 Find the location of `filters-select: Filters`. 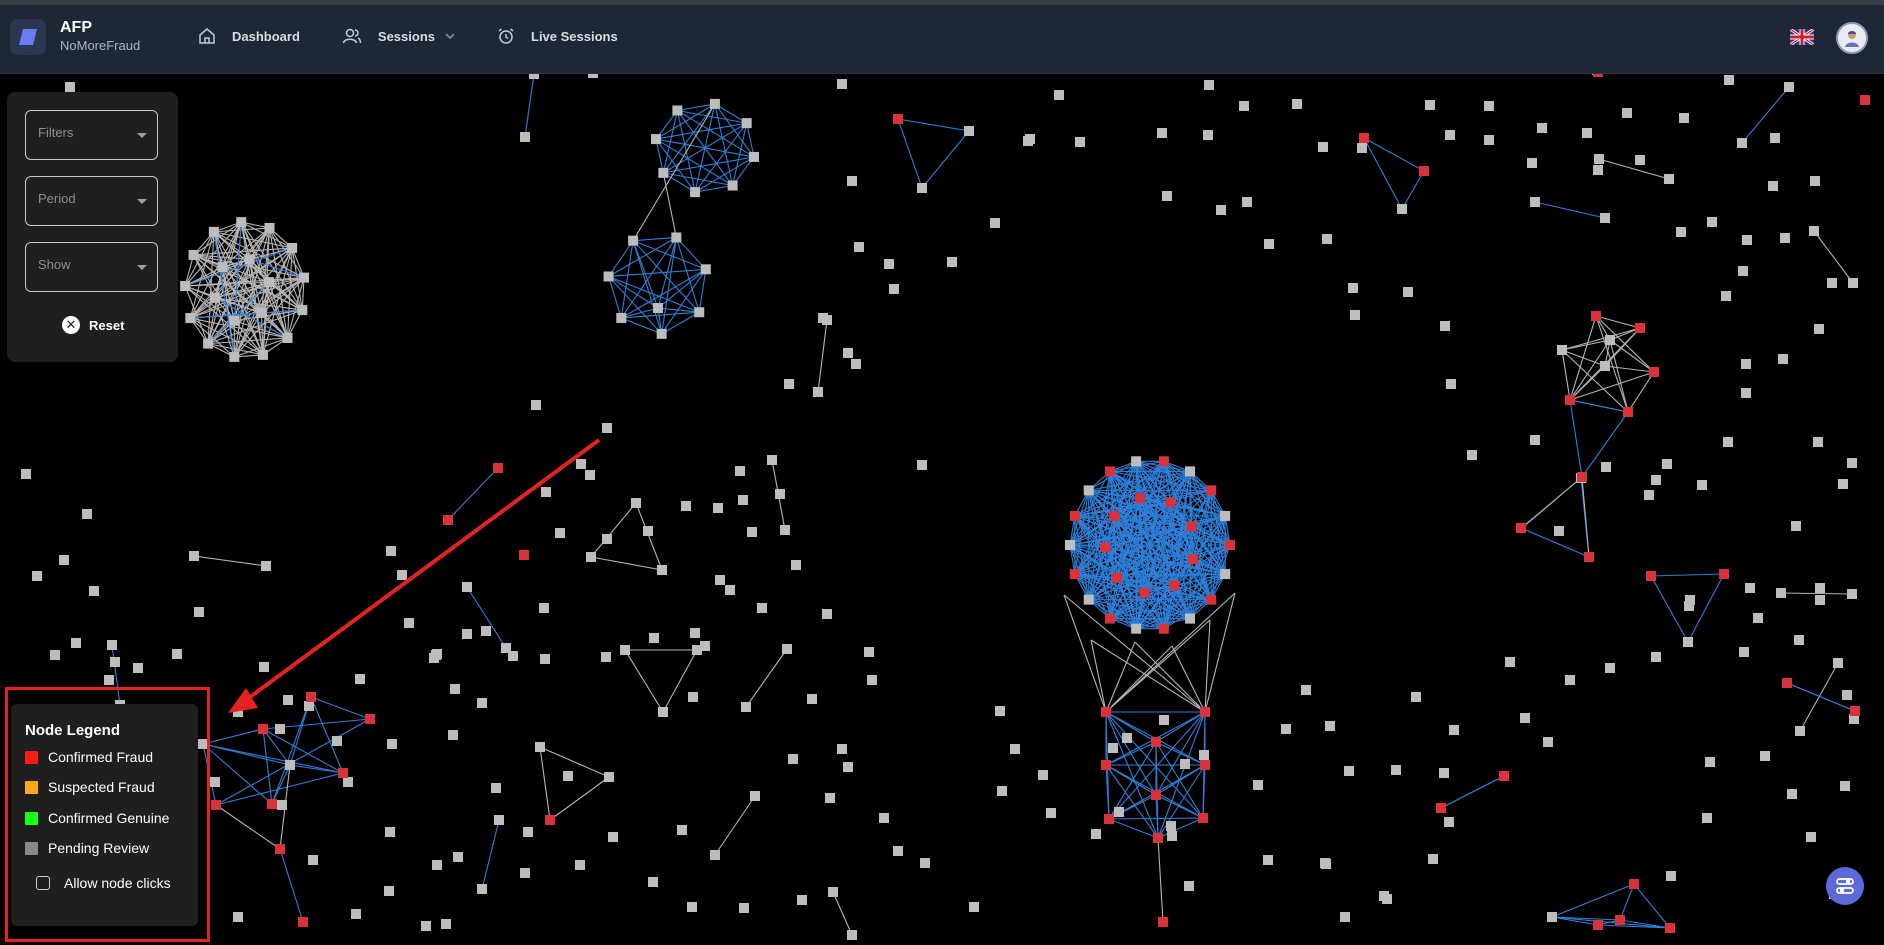

filters-select: Filters is located at coordinates (91, 135).